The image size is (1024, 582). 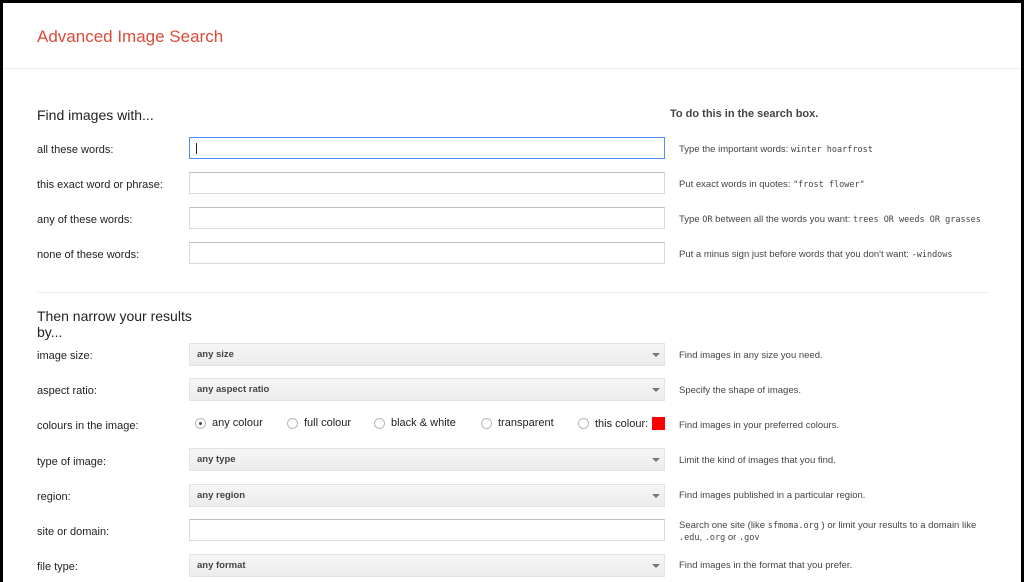 What do you see at coordinates (54, 497) in the screenshot?
I see `region-label: region:` at bounding box center [54, 497].